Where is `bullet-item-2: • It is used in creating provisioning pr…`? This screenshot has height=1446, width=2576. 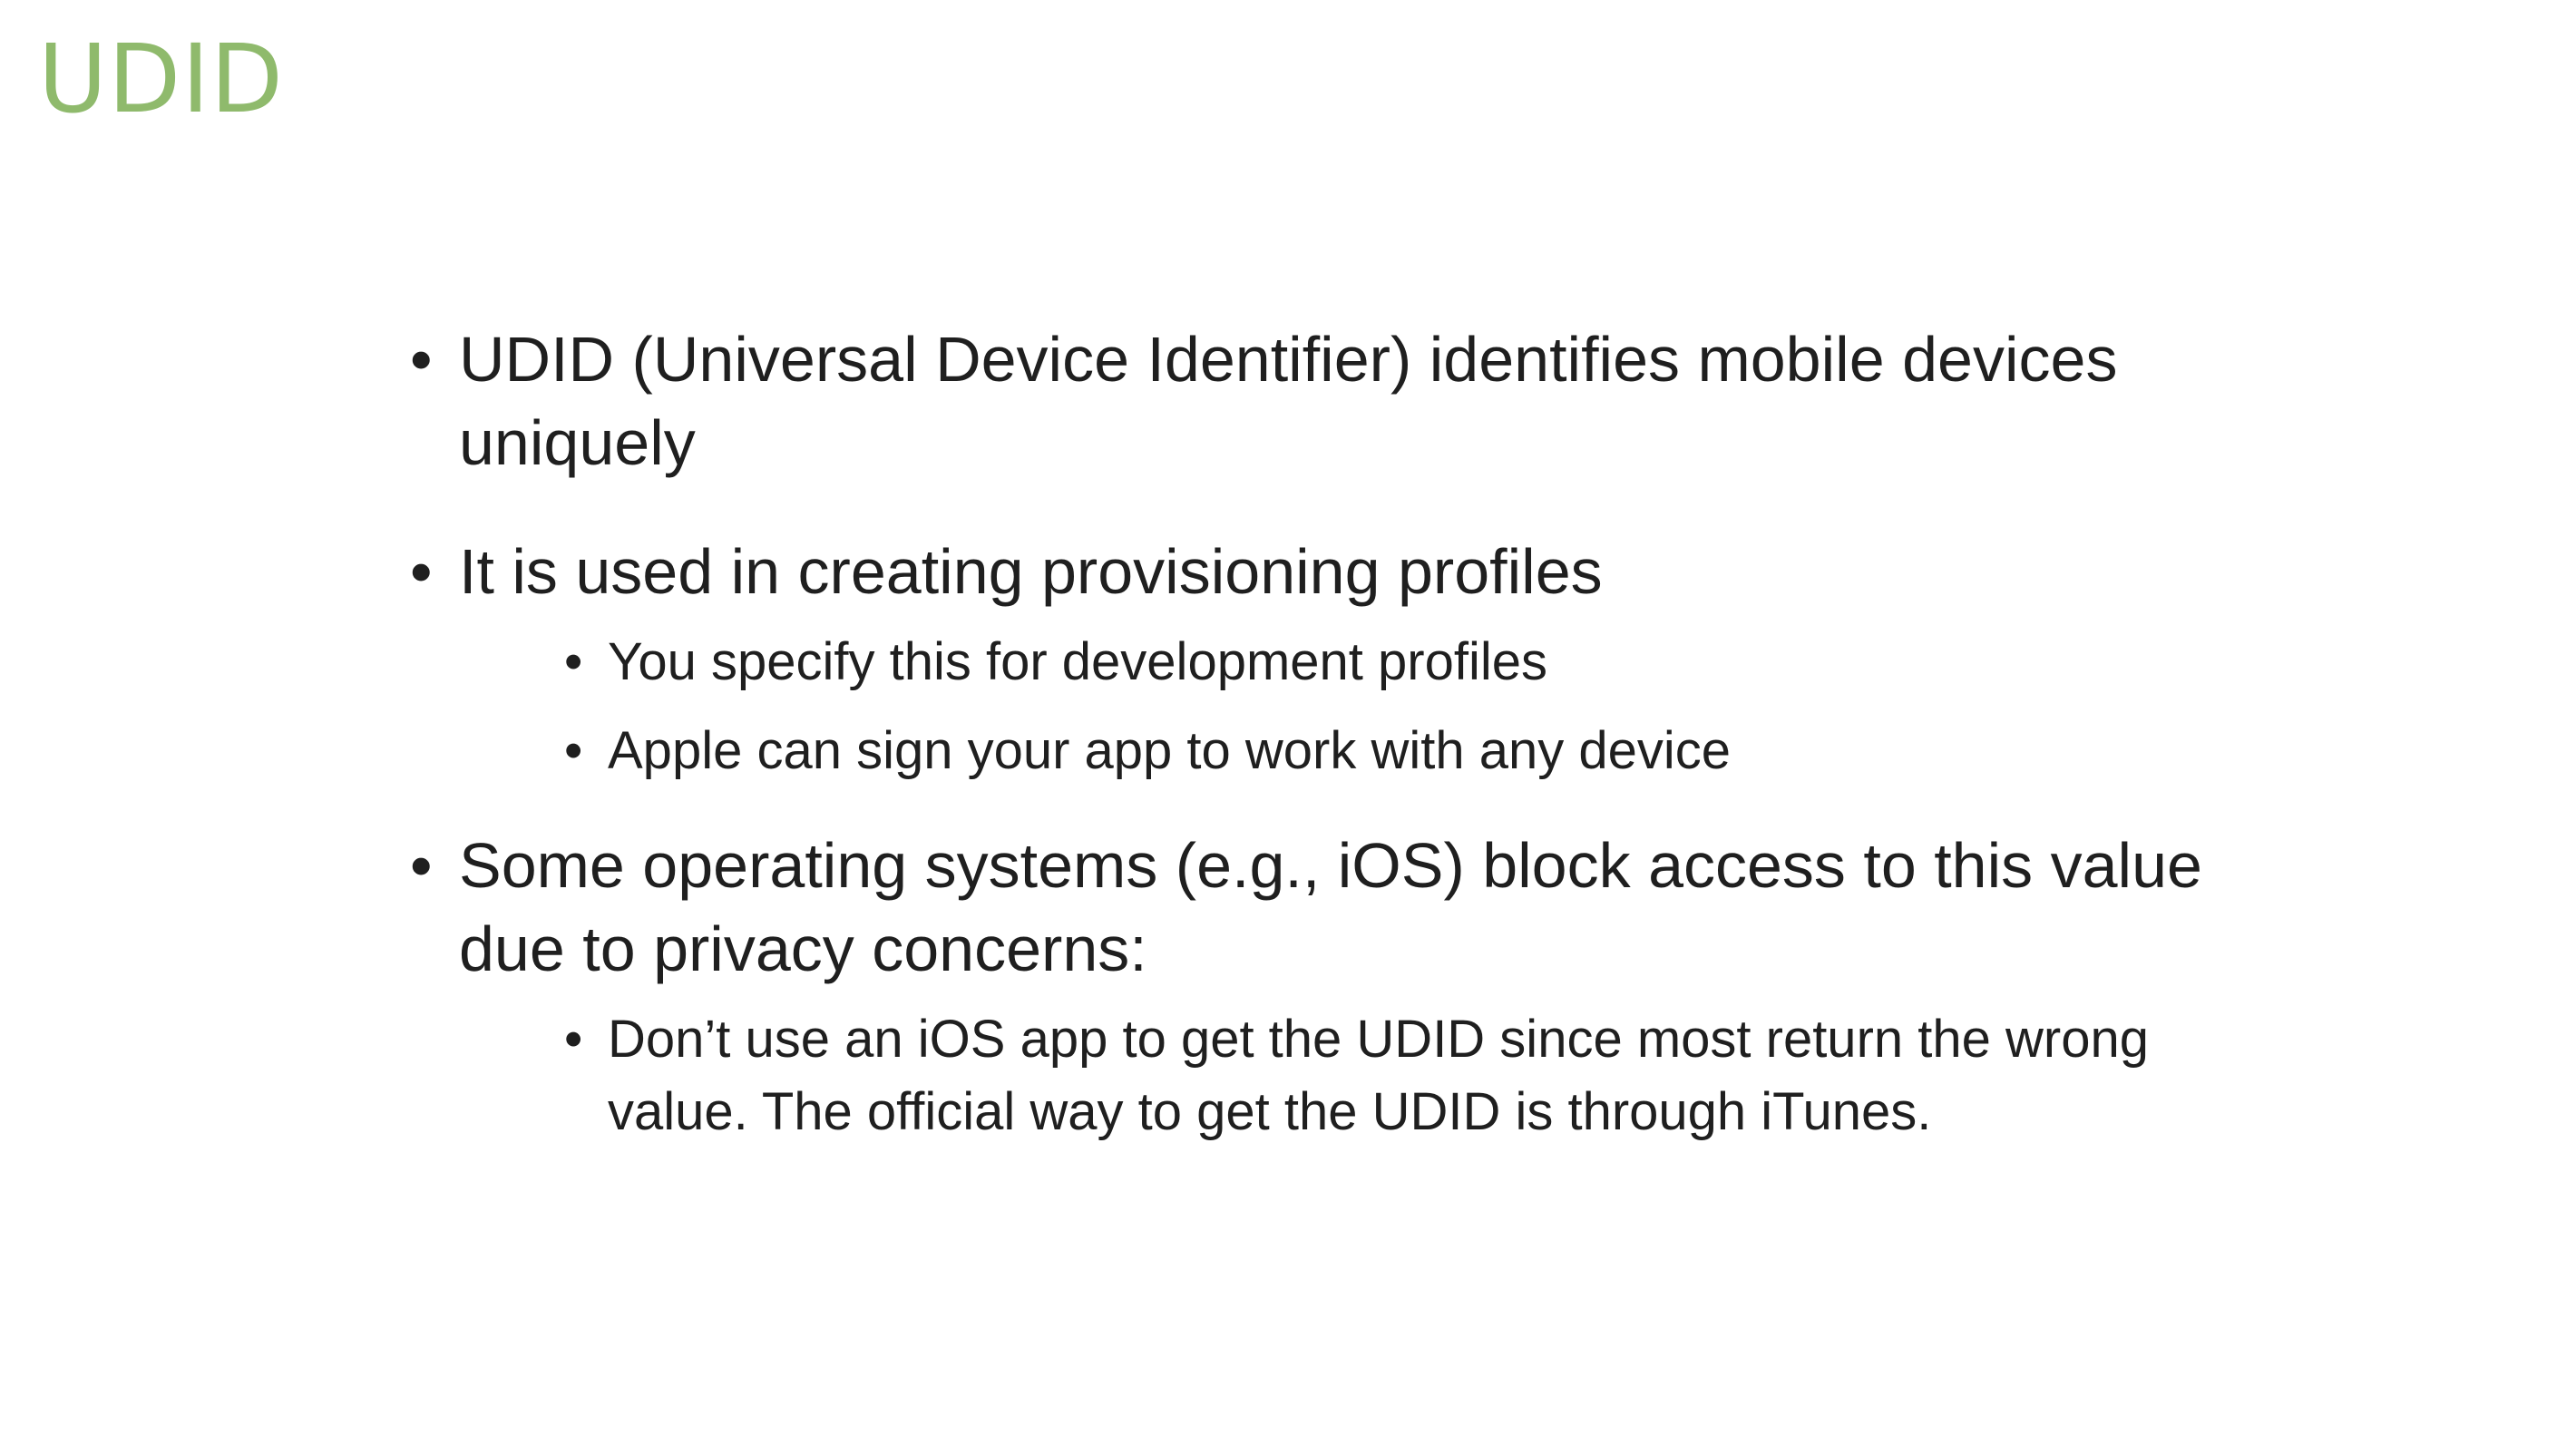 bullet-item-2: • It is used in creating provisioning pr… is located at coordinates (1301, 658).